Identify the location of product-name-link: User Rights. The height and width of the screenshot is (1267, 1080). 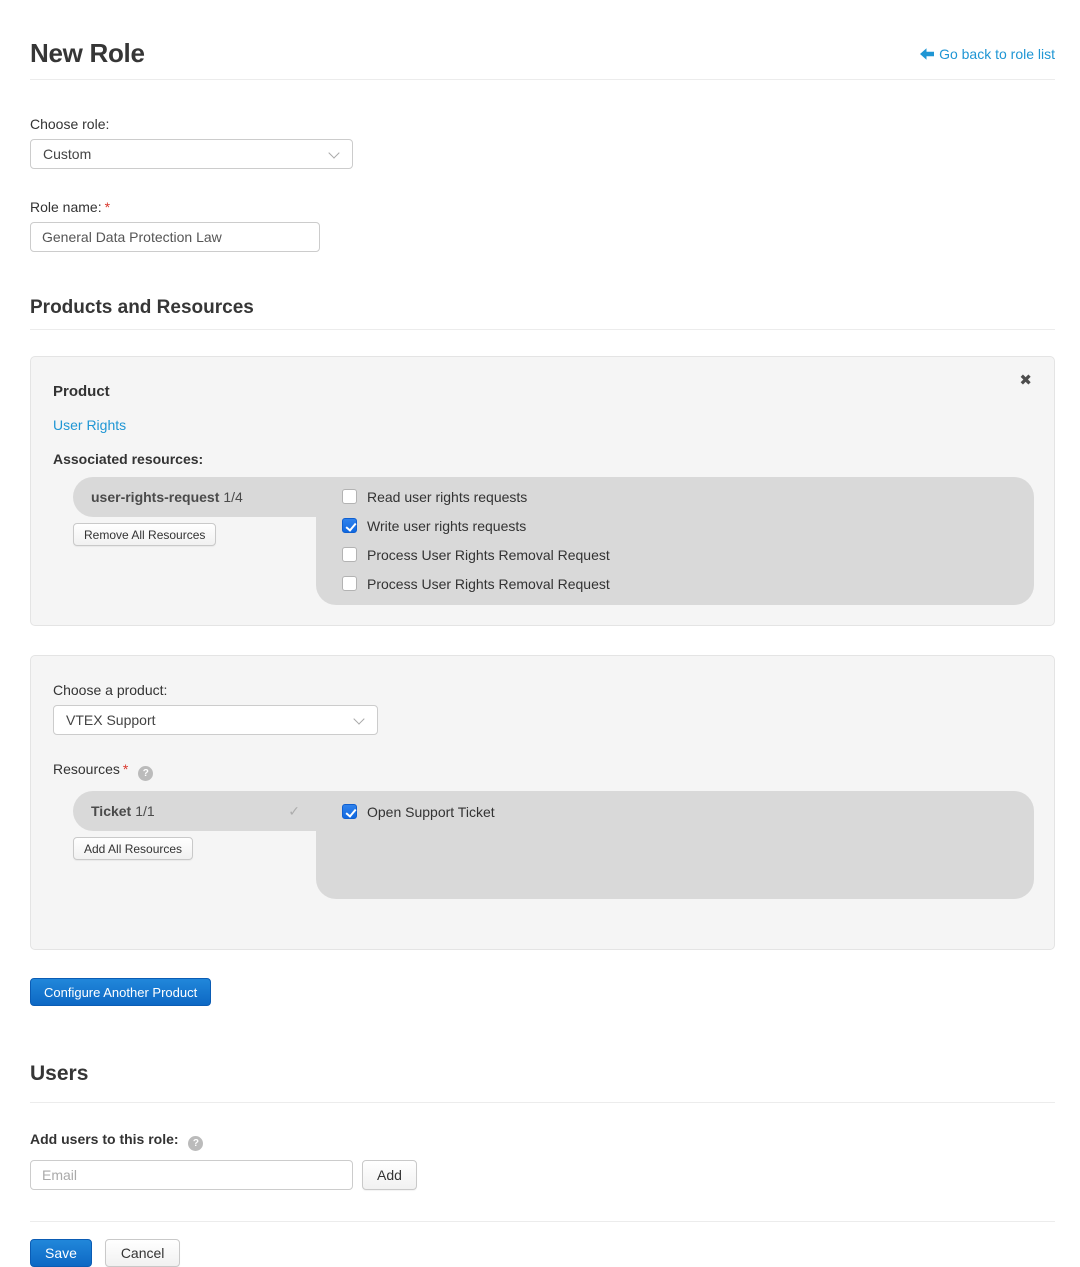
(543, 425).